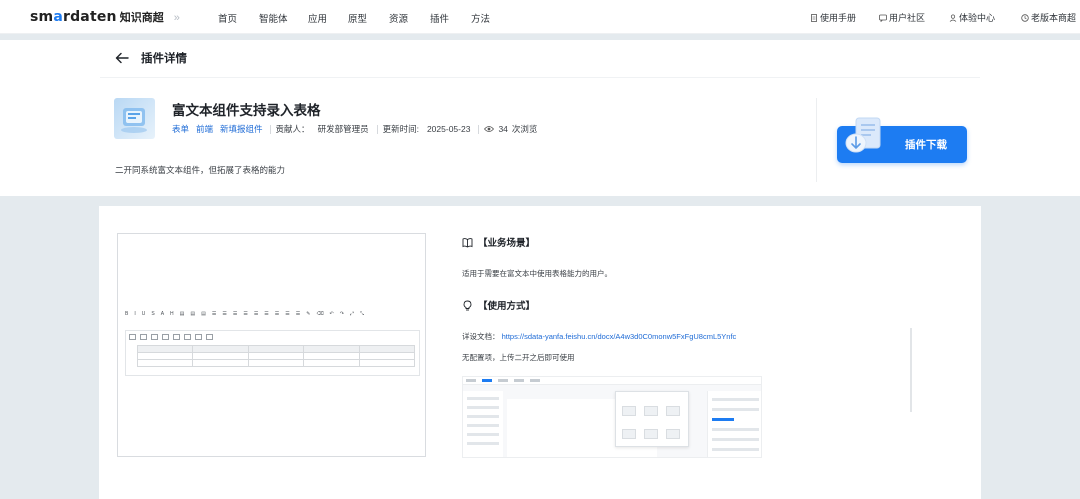 The height and width of the screenshot is (499, 1080). I want to click on usage-heading-text: 【使用方式】, so click(507, 306).